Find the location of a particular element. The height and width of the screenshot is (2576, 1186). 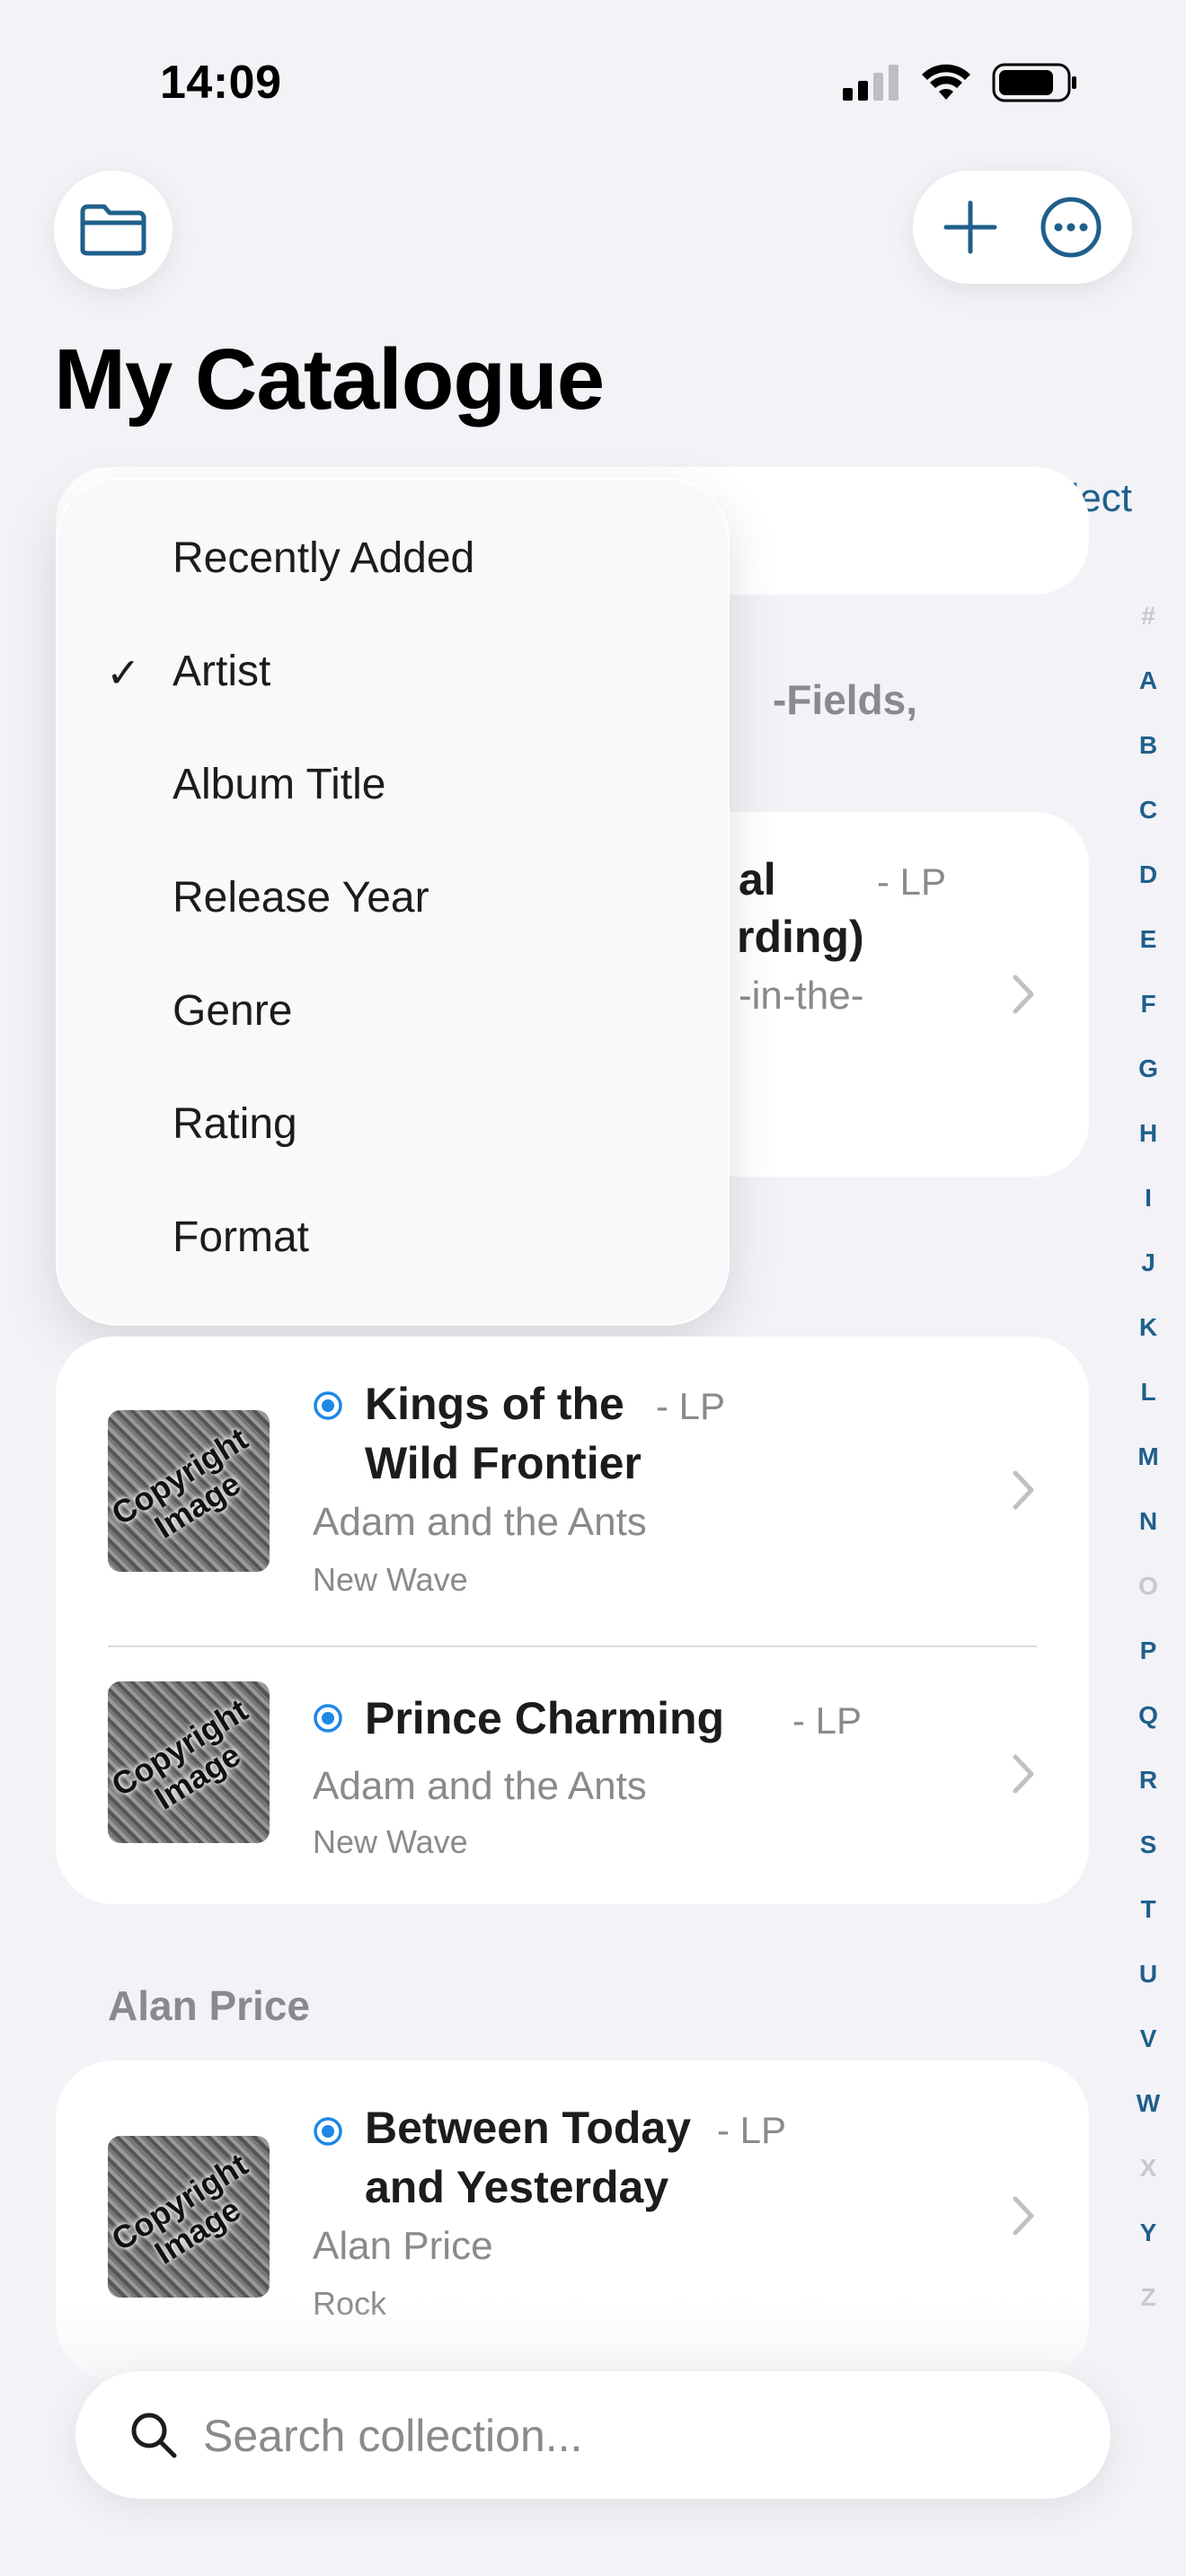

row-divider is located at coordinates (572, 1646).